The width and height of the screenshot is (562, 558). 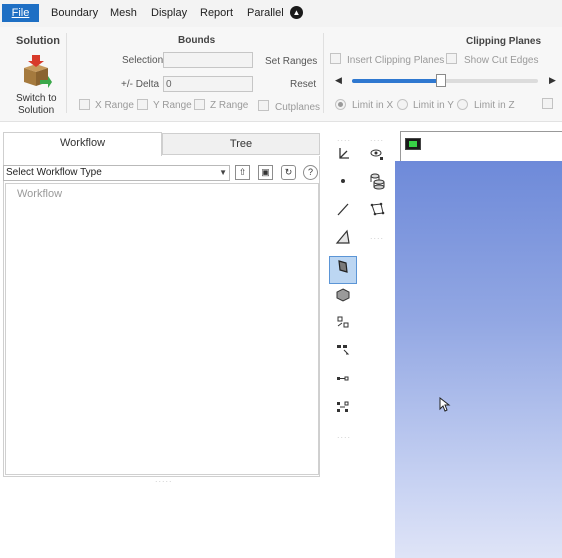 I want to click on node-link-icon, so click(x=343, y=383).